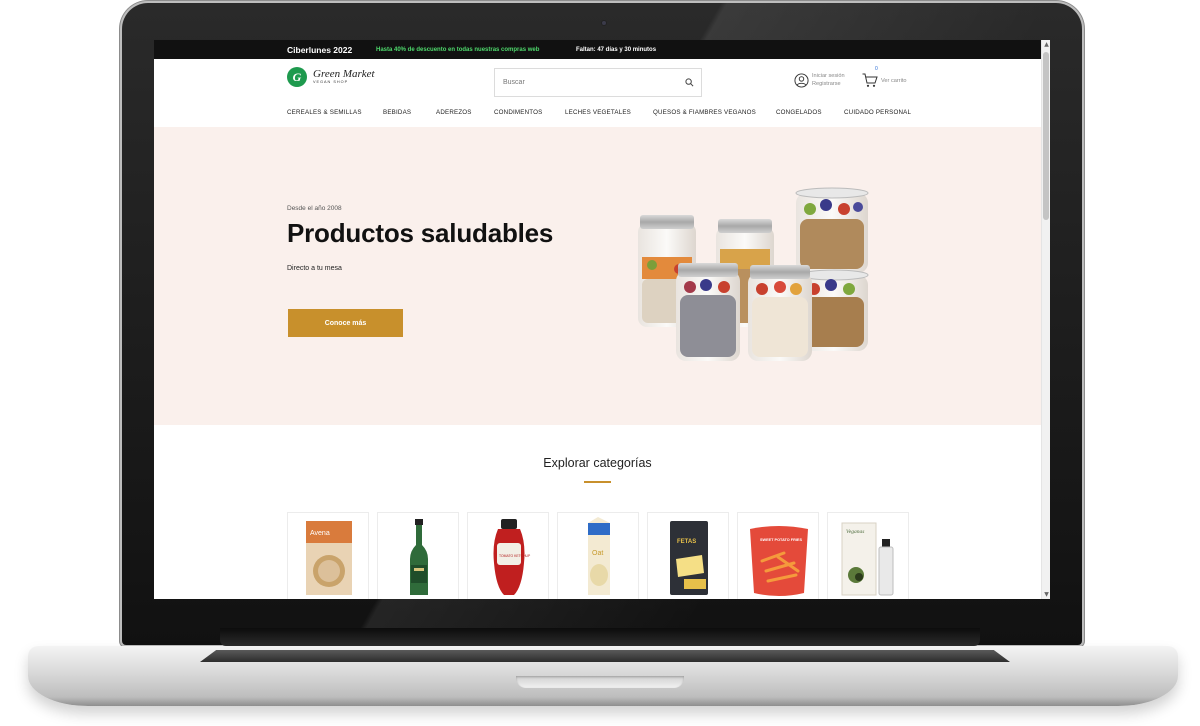 Image resolution: width=1200 pixels, height=726 pixels. Describe the element at coordinates (345, 323) in the screenshot. I see `hero-cta-button: Conoce más` at that location.